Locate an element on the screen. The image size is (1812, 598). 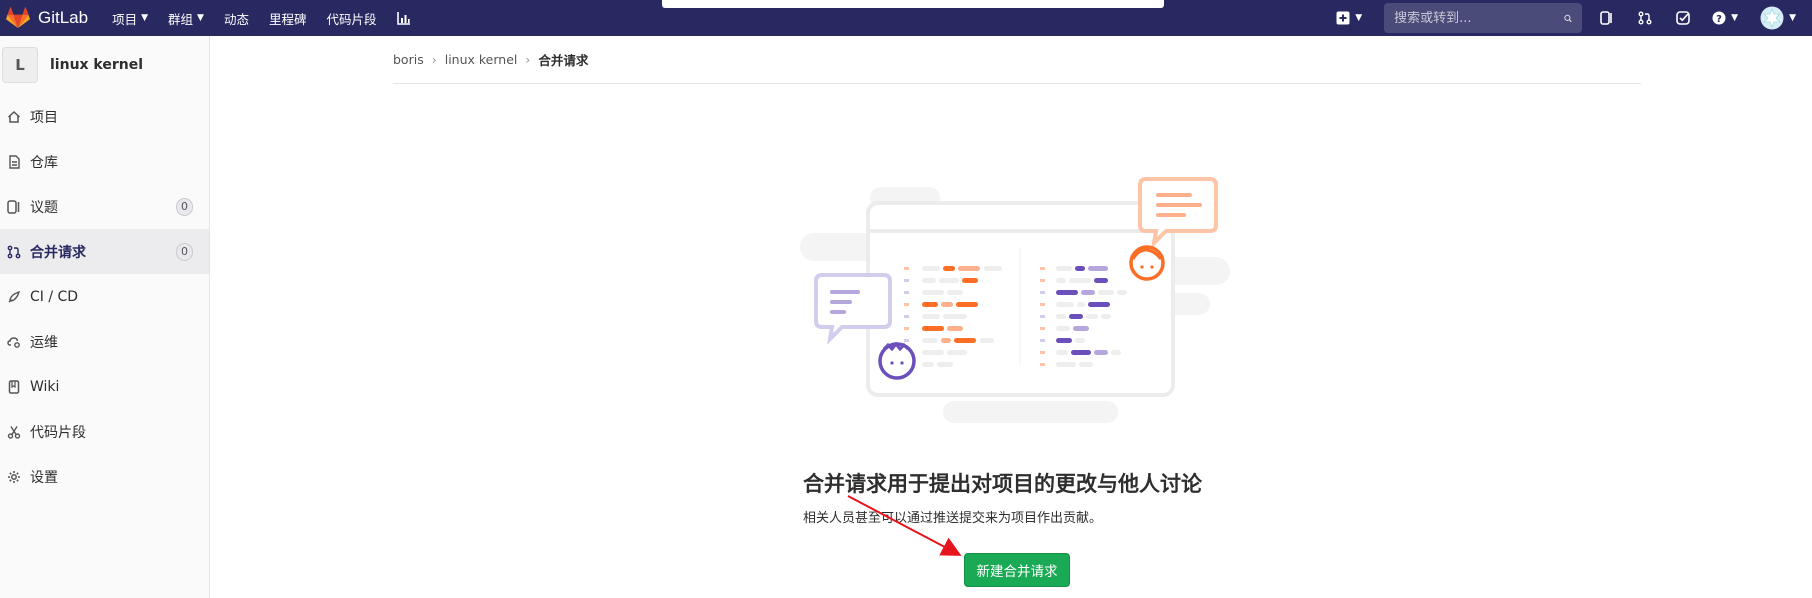
user-menu: ▼ is located at coordinates (1778, 18).